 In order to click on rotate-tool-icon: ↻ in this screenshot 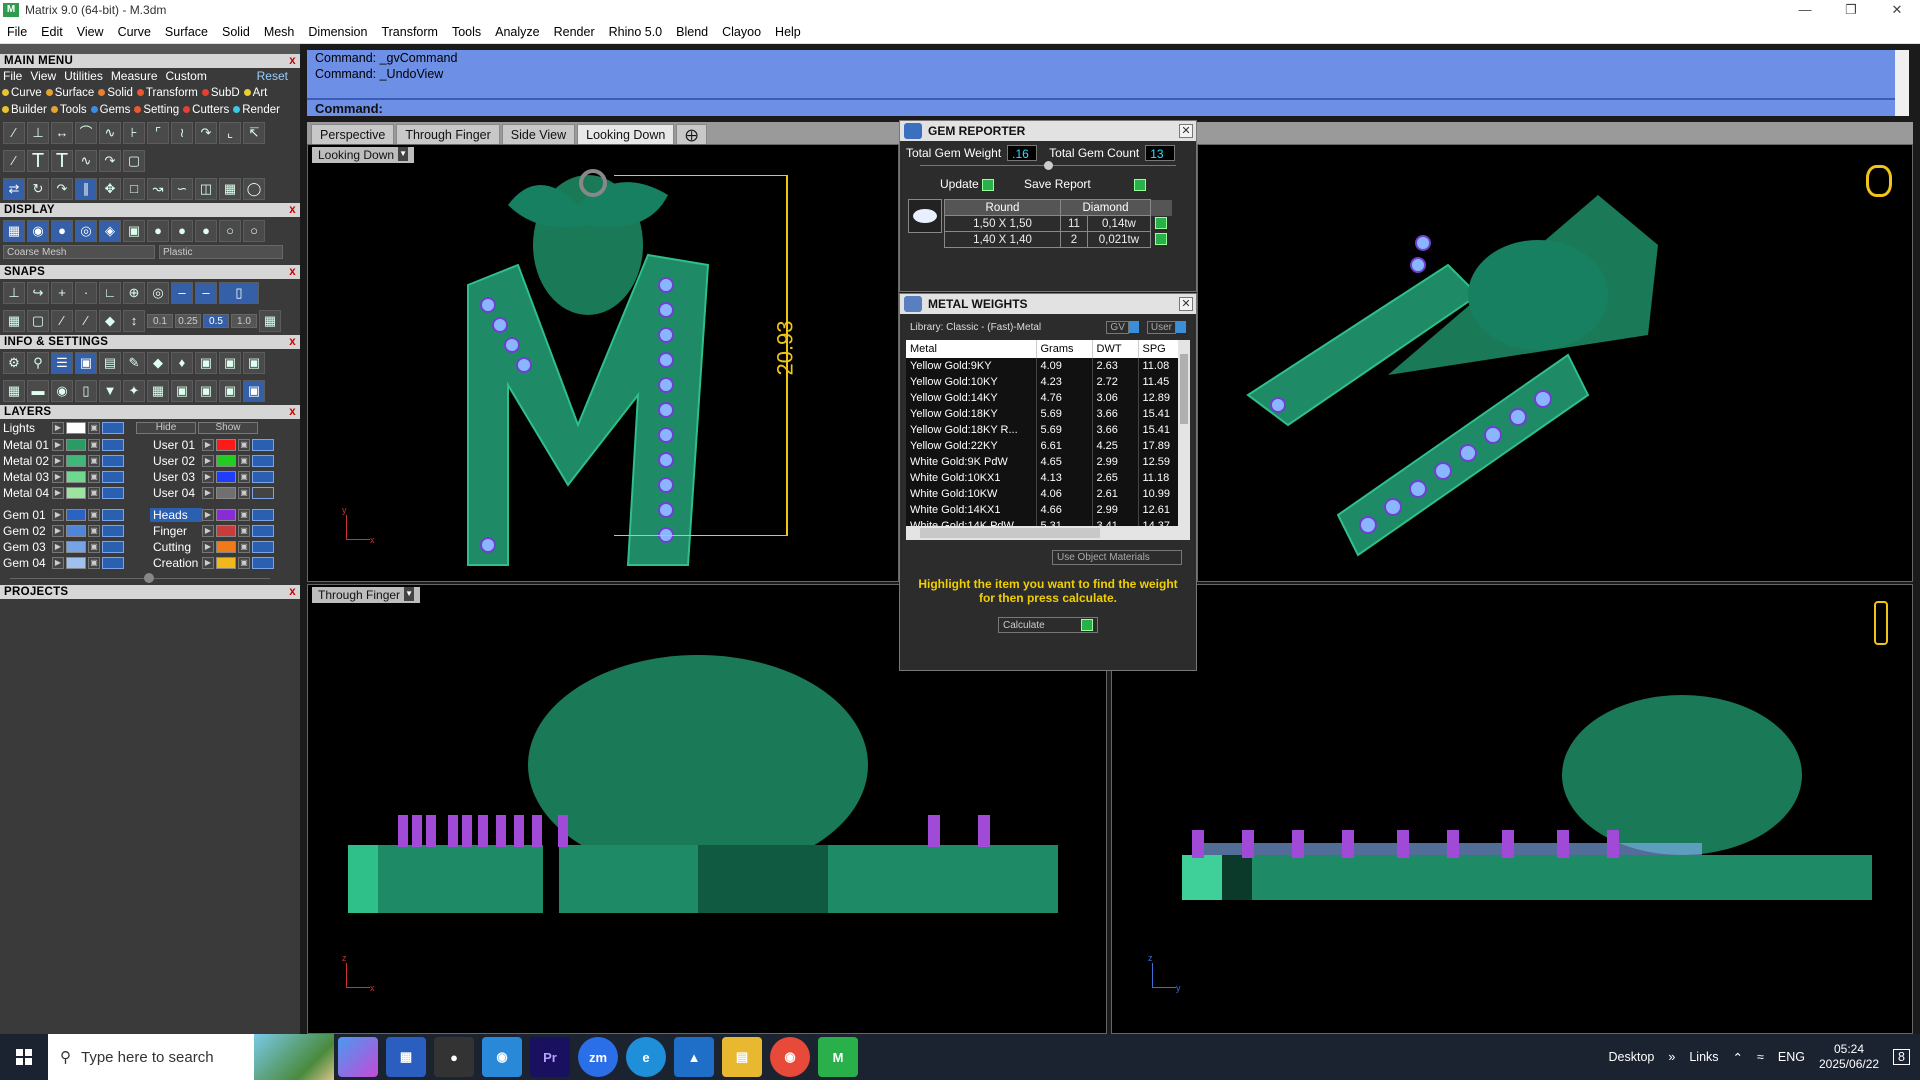, I will do `click(38, 189)`.